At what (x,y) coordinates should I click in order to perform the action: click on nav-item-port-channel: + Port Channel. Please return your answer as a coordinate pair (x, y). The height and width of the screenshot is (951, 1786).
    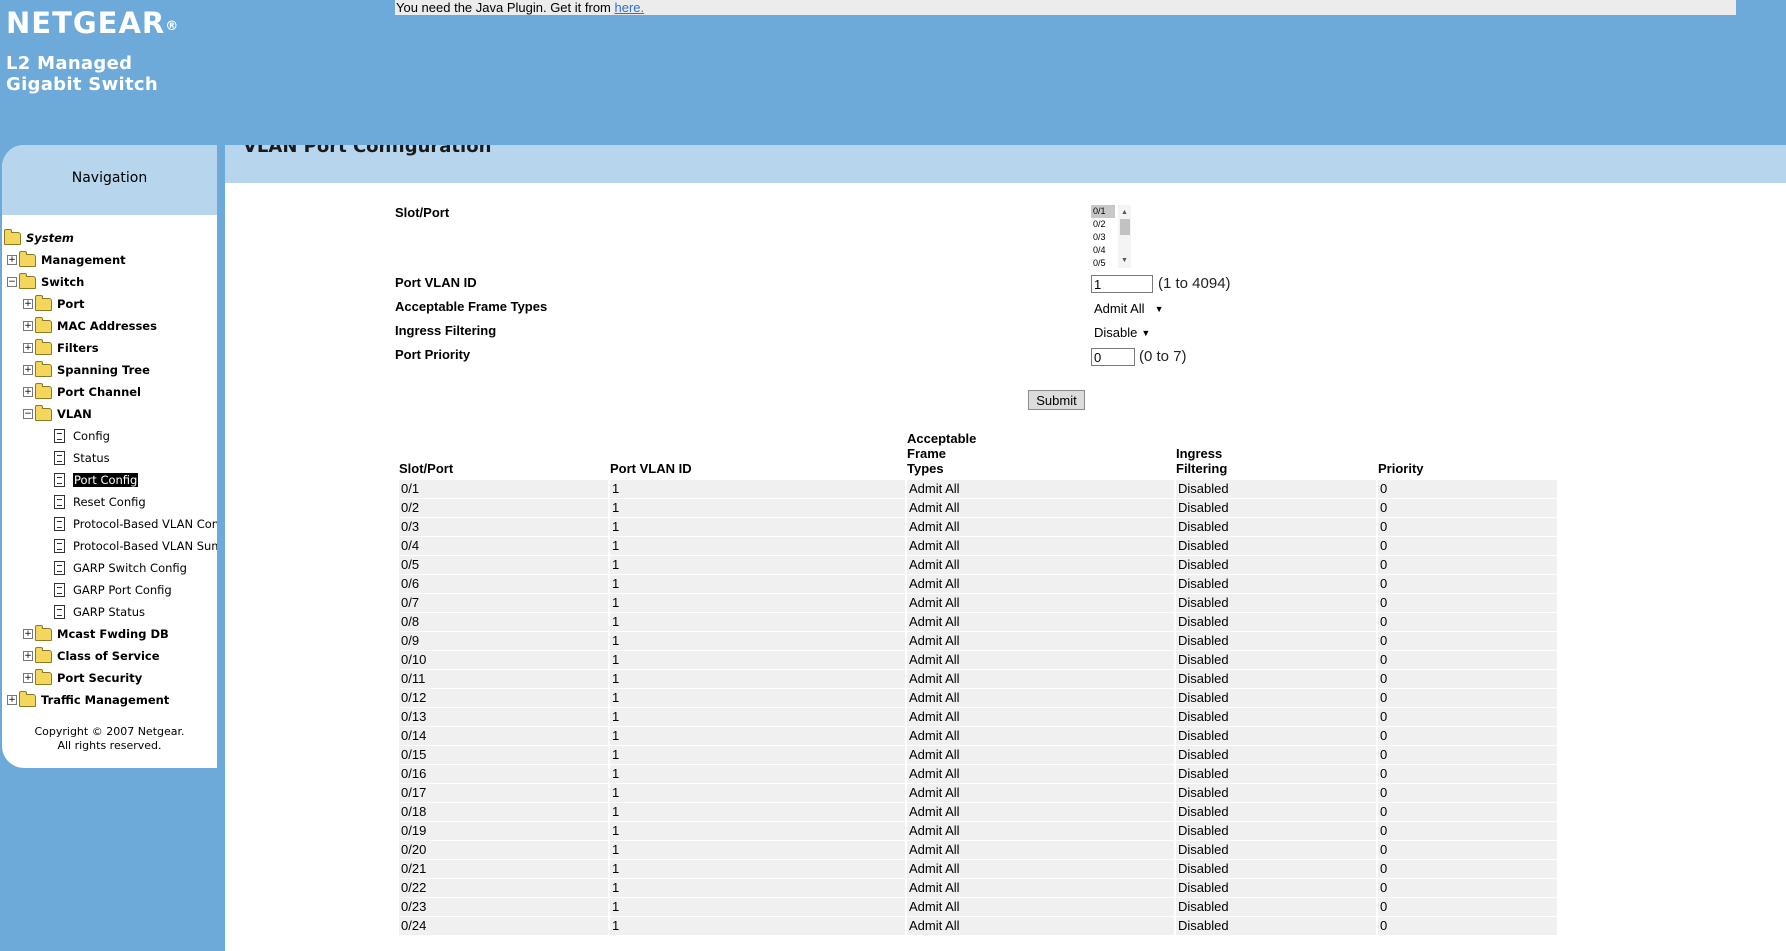
    Looking at the image, I should click on (109, 392).